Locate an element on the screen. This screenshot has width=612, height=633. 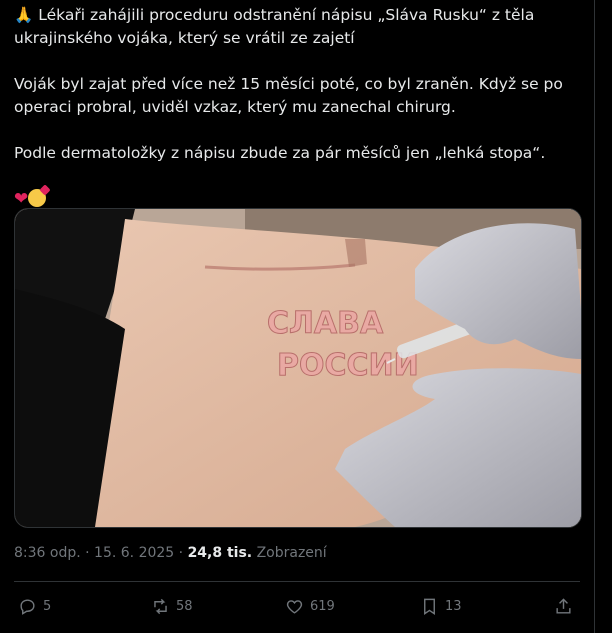
bookmark-button: 13 is located at coordinates (441, 606).